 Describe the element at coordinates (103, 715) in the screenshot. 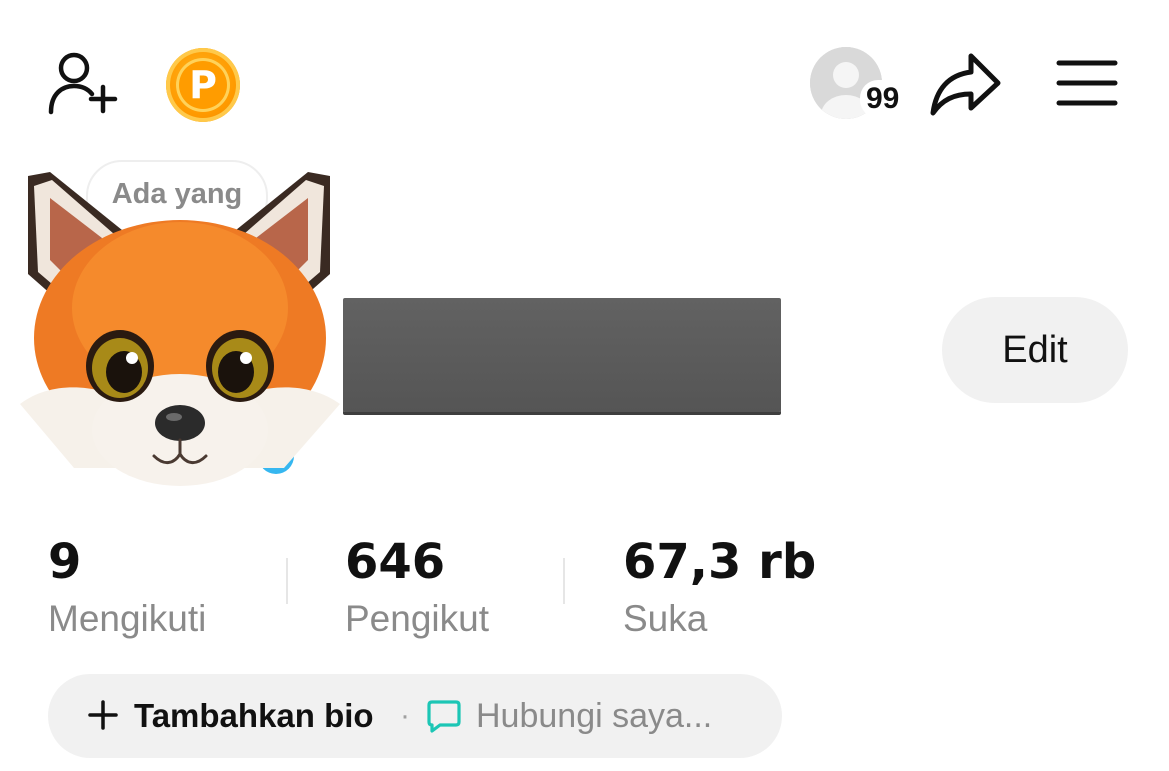

I see `plus-icon` at that location.